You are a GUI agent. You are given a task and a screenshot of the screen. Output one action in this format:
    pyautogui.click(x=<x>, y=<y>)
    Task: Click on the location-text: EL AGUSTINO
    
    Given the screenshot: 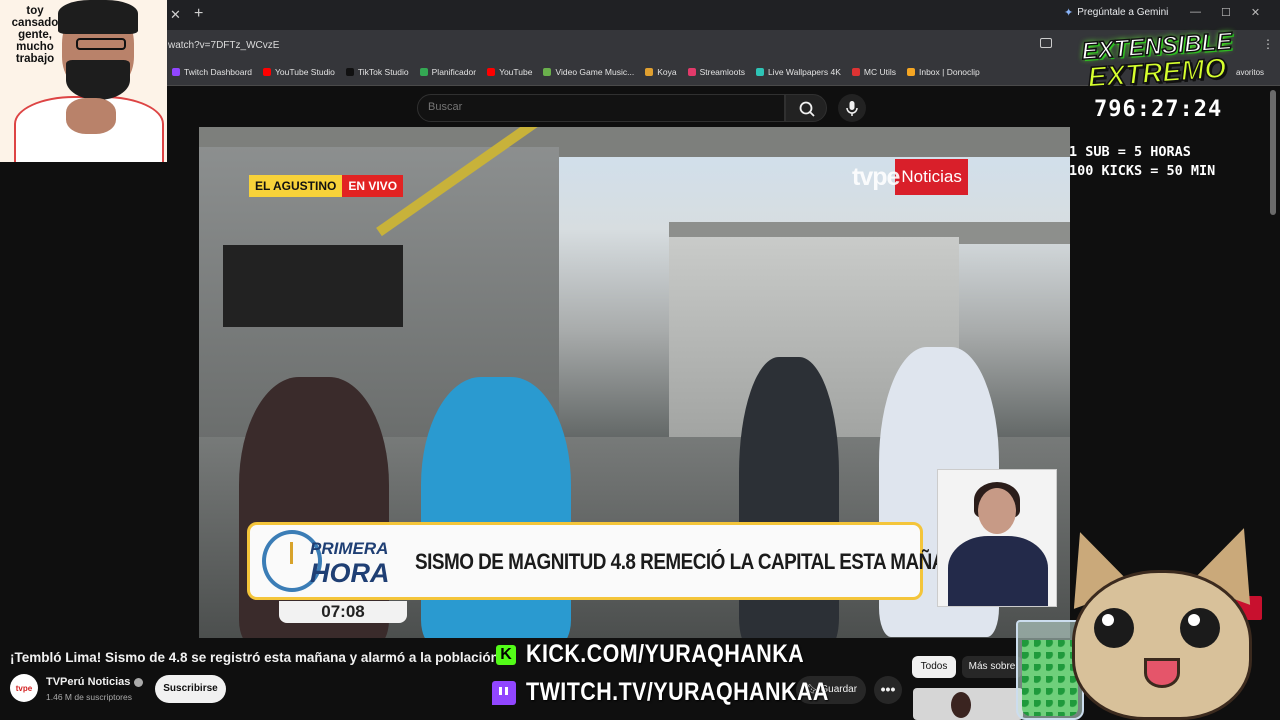 What is the action you would take?
    pyautogui.click(x=296, y=186)
    